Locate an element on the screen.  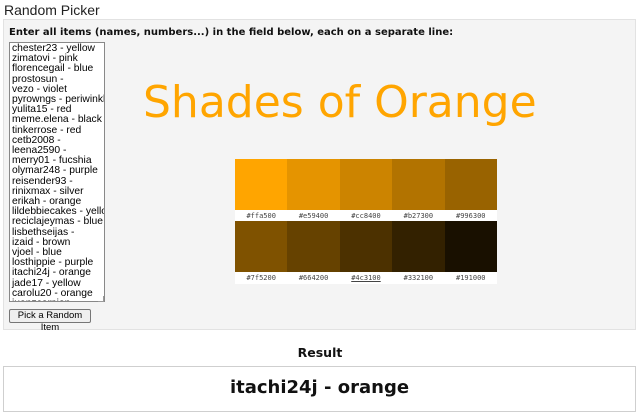
swatch: #e59400 is located at coordinates (313, 190).